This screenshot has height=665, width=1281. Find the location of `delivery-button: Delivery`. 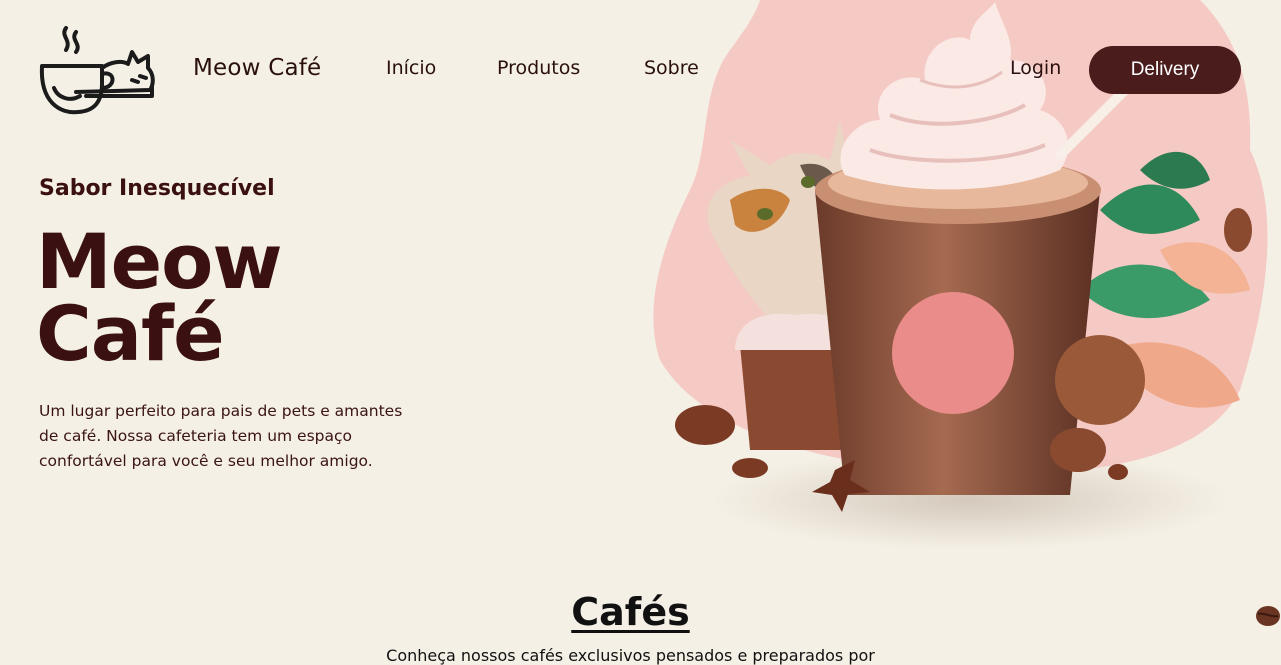

delivery-button: Delivery is located at coordinates (1165, 70).